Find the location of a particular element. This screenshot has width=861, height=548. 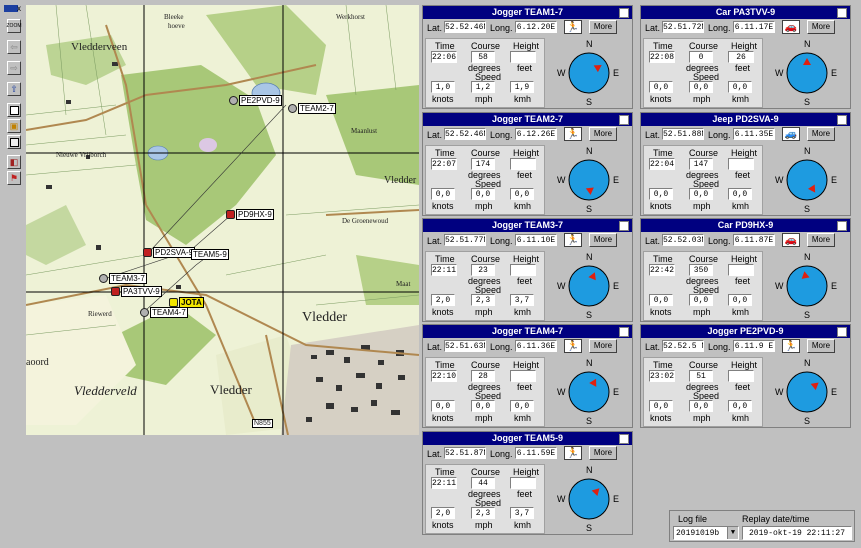

station-marker-pa3tvv: PA3TVV-9 is located at coordinates (136, 291).